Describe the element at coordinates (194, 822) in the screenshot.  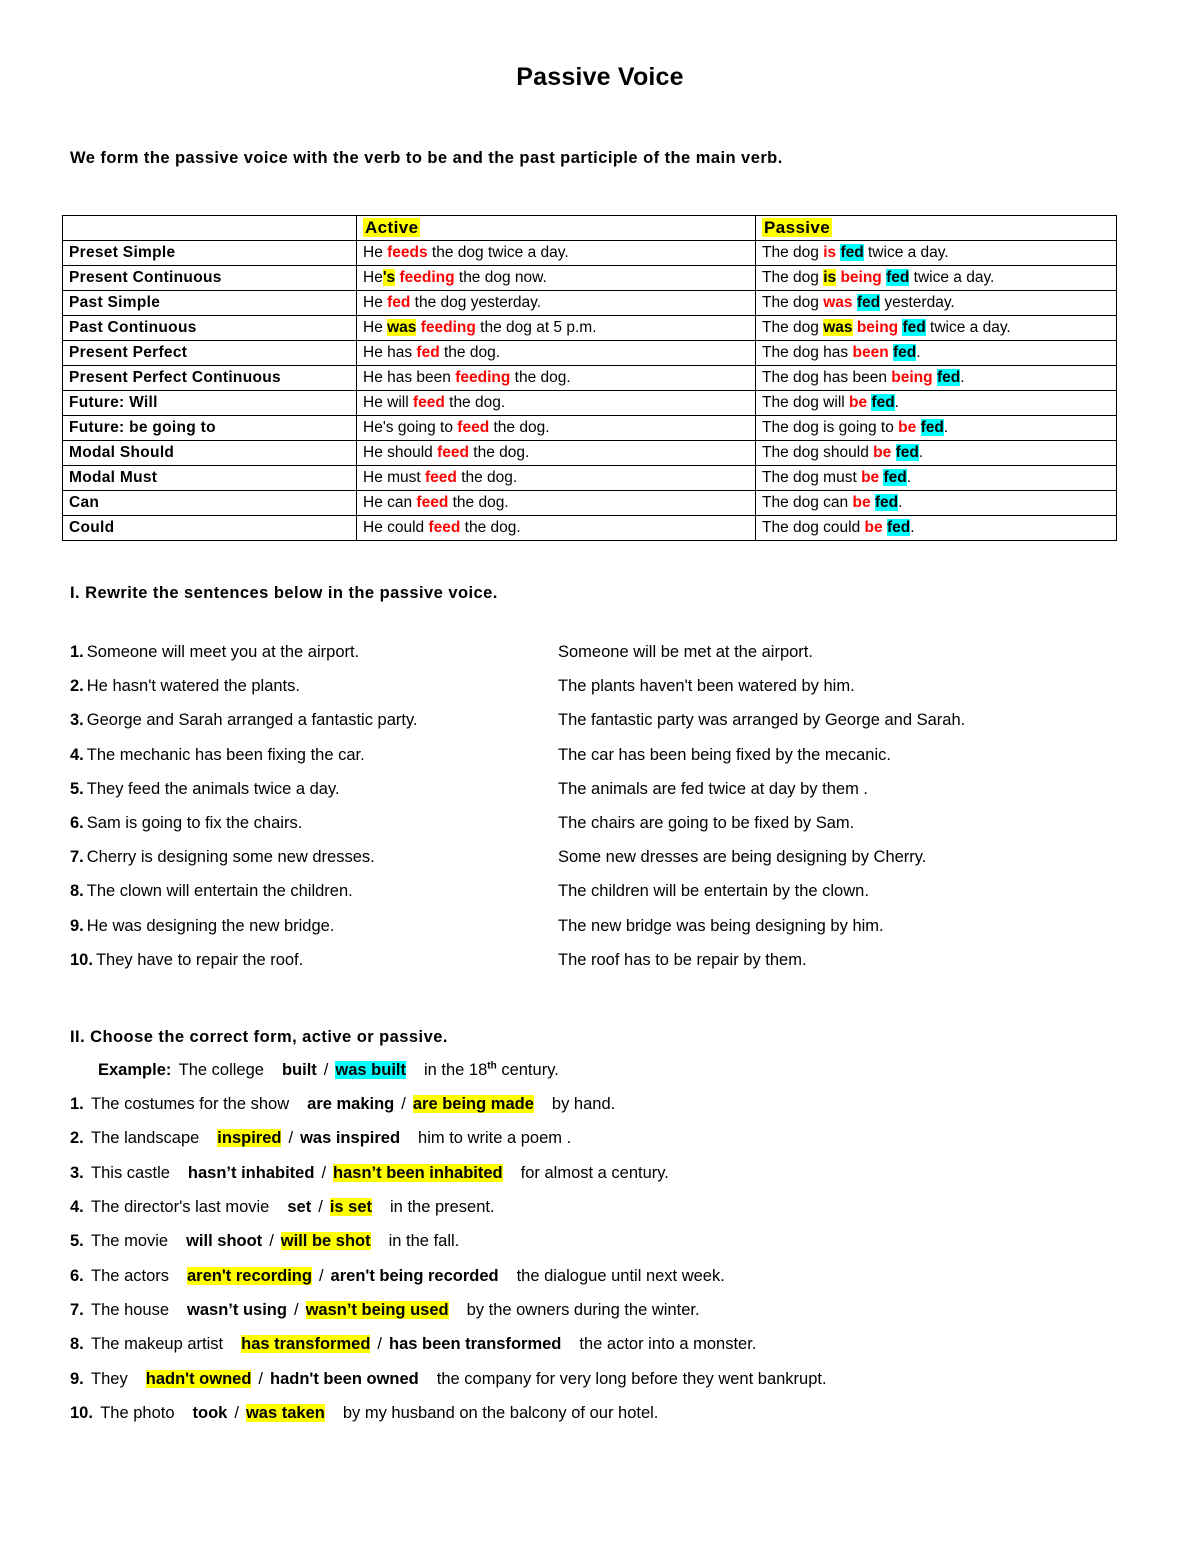
I see `active-sentence-text: Sam is going to fix the chairs.` at that location.